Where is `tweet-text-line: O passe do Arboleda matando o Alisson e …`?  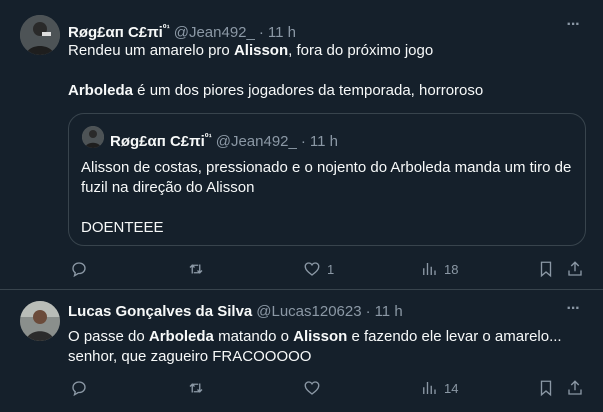 tweet-text-line: O passe do Arboleda matando o Alisson e … is located at coordinates (315, 337).